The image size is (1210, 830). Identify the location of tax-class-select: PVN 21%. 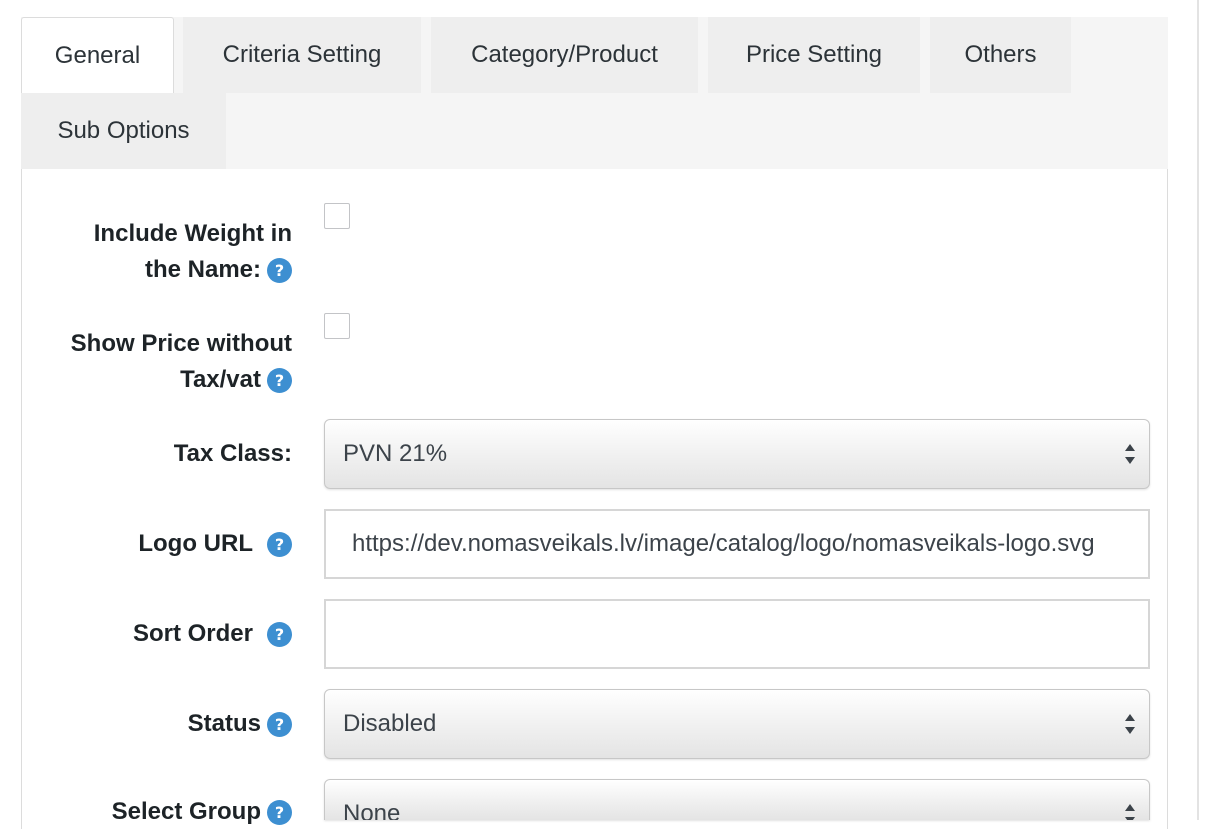
(737, 454).